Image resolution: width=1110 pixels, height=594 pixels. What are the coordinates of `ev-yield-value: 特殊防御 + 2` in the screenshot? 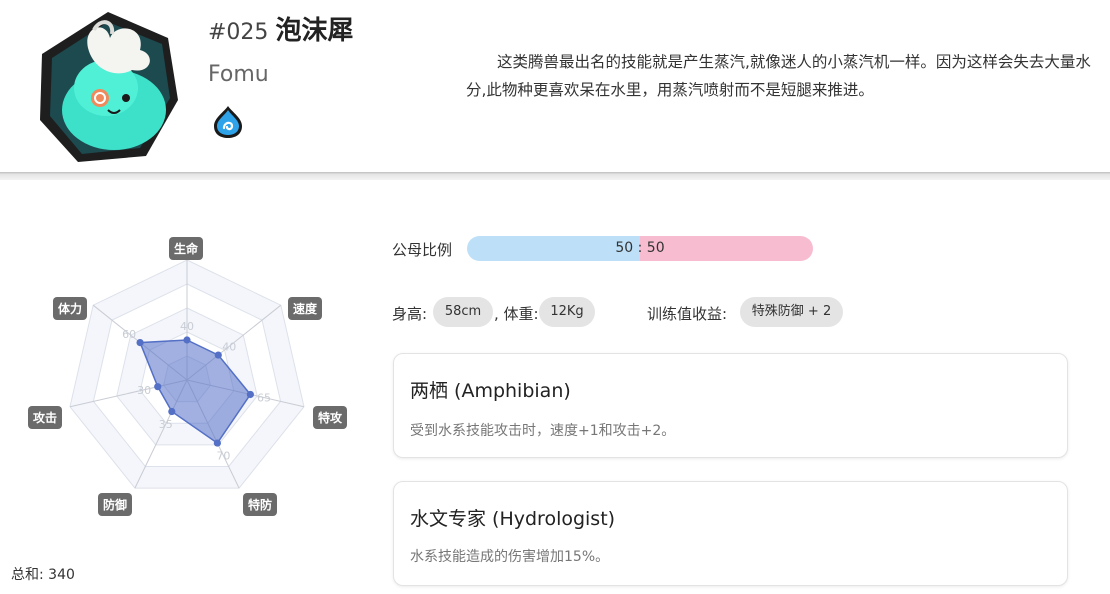 It's located at (791, 312).